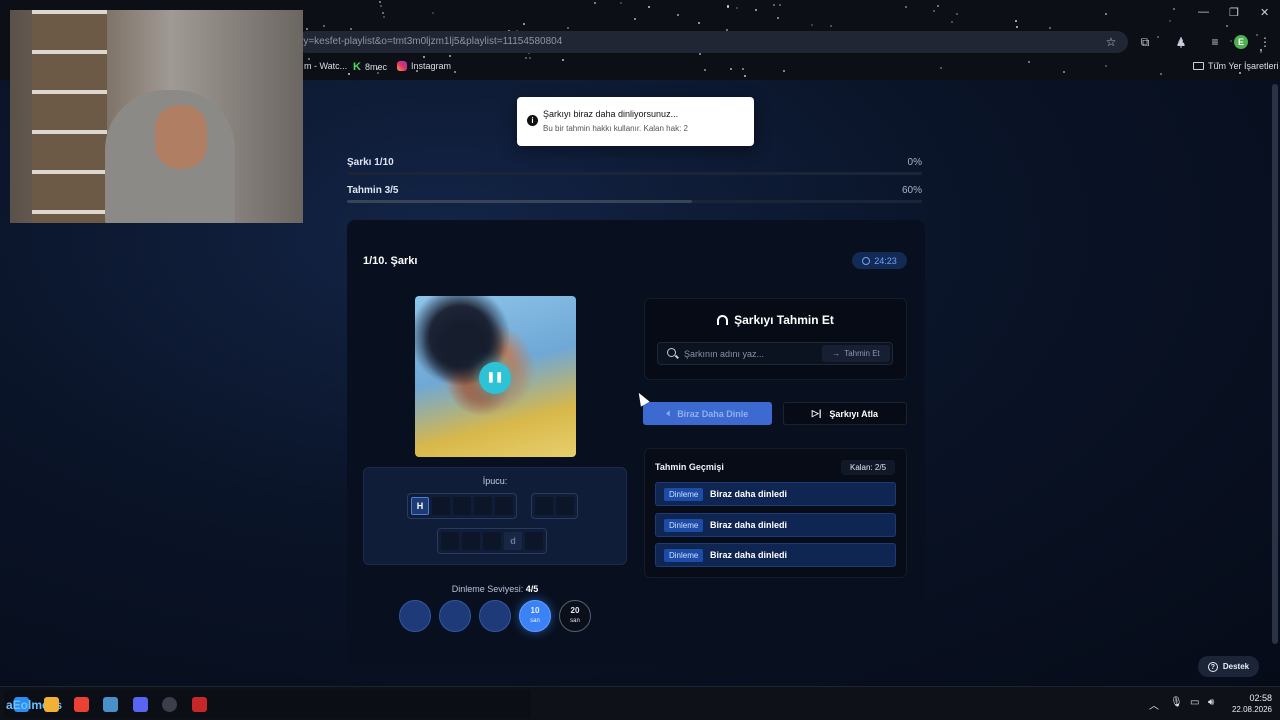  I want to click on folder-icon, so click(1198, 66).